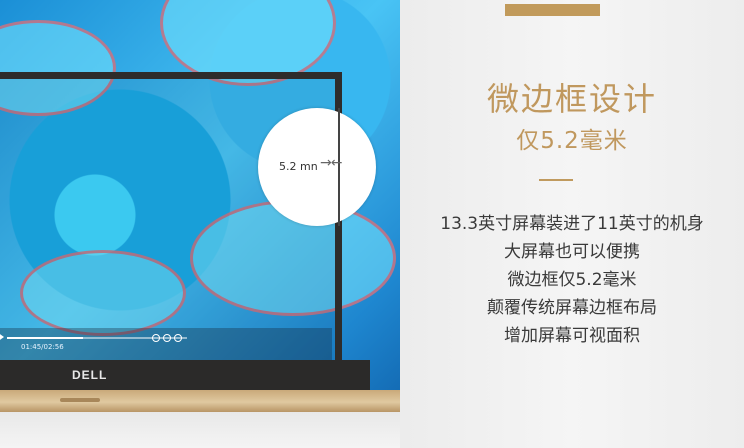 Image resolution: width=744 pixels, height=448 pixels. What do you see at coordinates (166, 344) in the screenshot?
I see `video-player-controls: 01:45/02:56` at bounding box center [166, 344].